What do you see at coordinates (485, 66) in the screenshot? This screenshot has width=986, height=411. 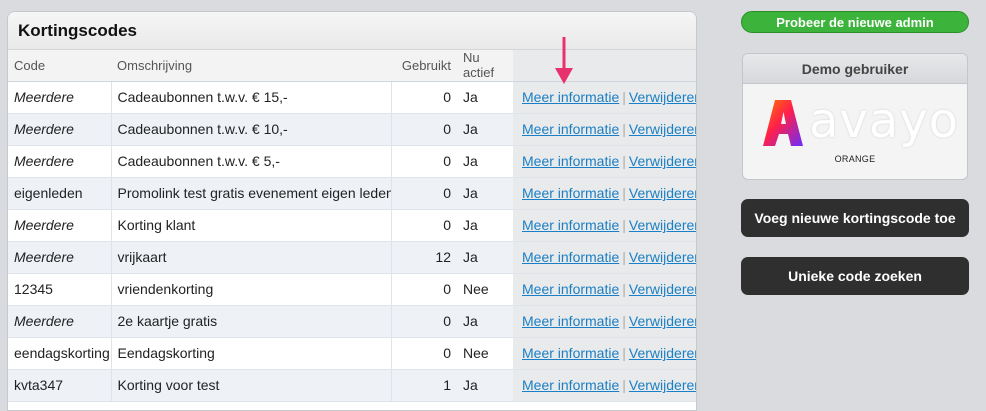 I see `column-header-active: Nu actief` at bounding box center [485, 66].